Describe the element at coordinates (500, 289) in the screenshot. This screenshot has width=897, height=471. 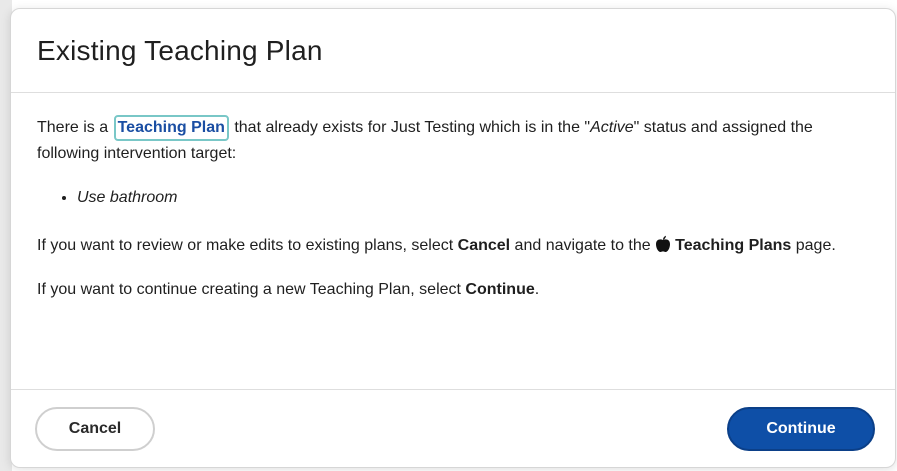
I see `continue-word: Continue` at that location.